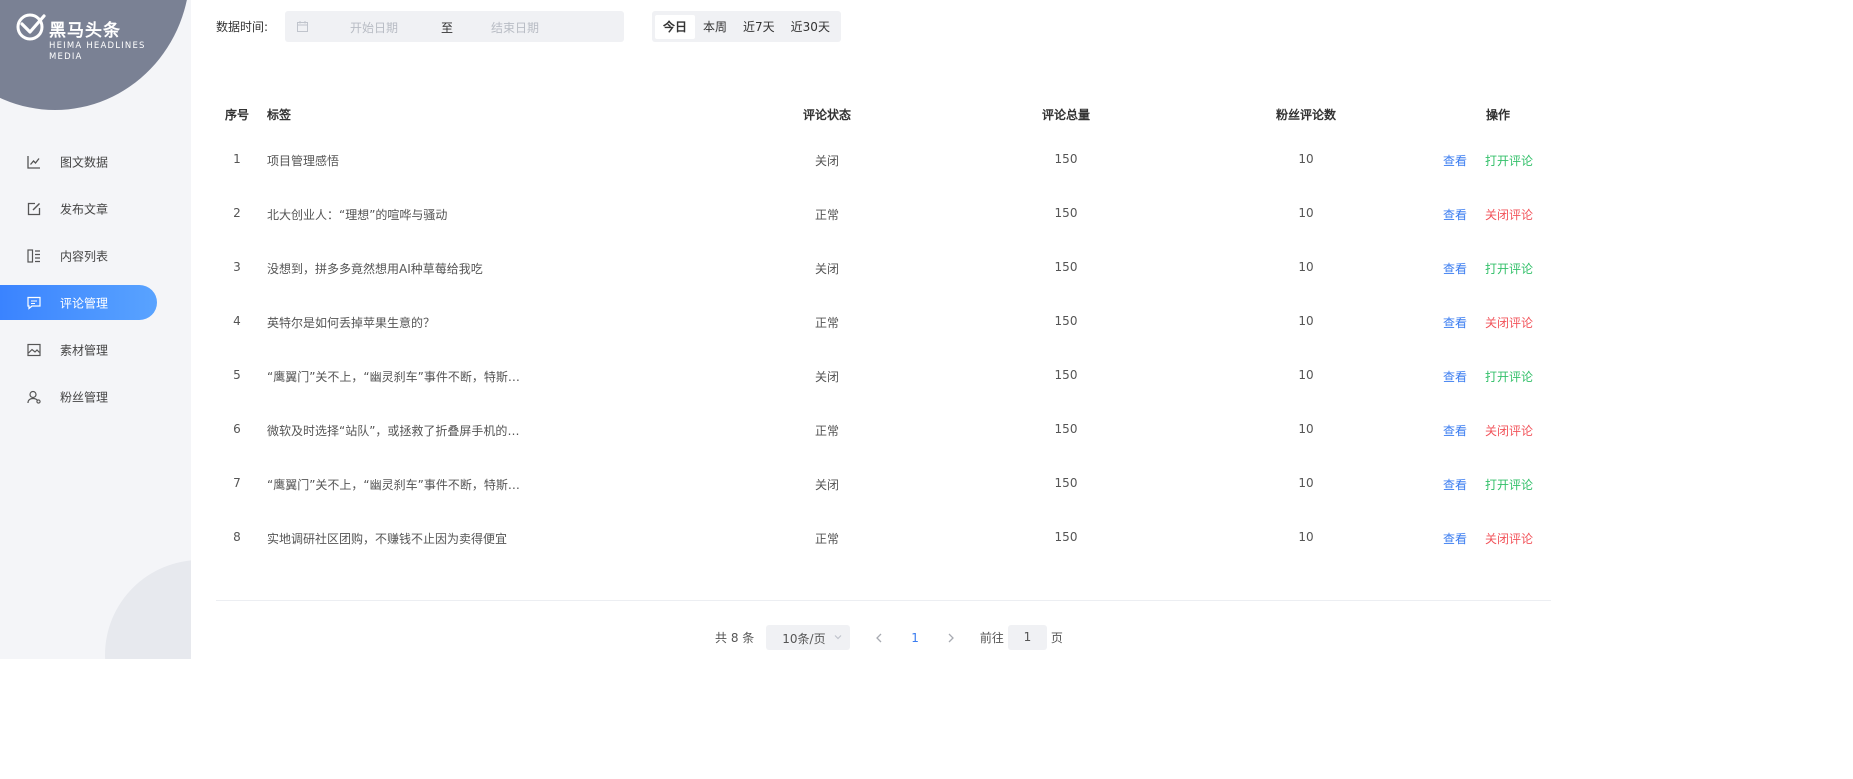  I want to click on quick-range-today: 今日, so click(675, 26).